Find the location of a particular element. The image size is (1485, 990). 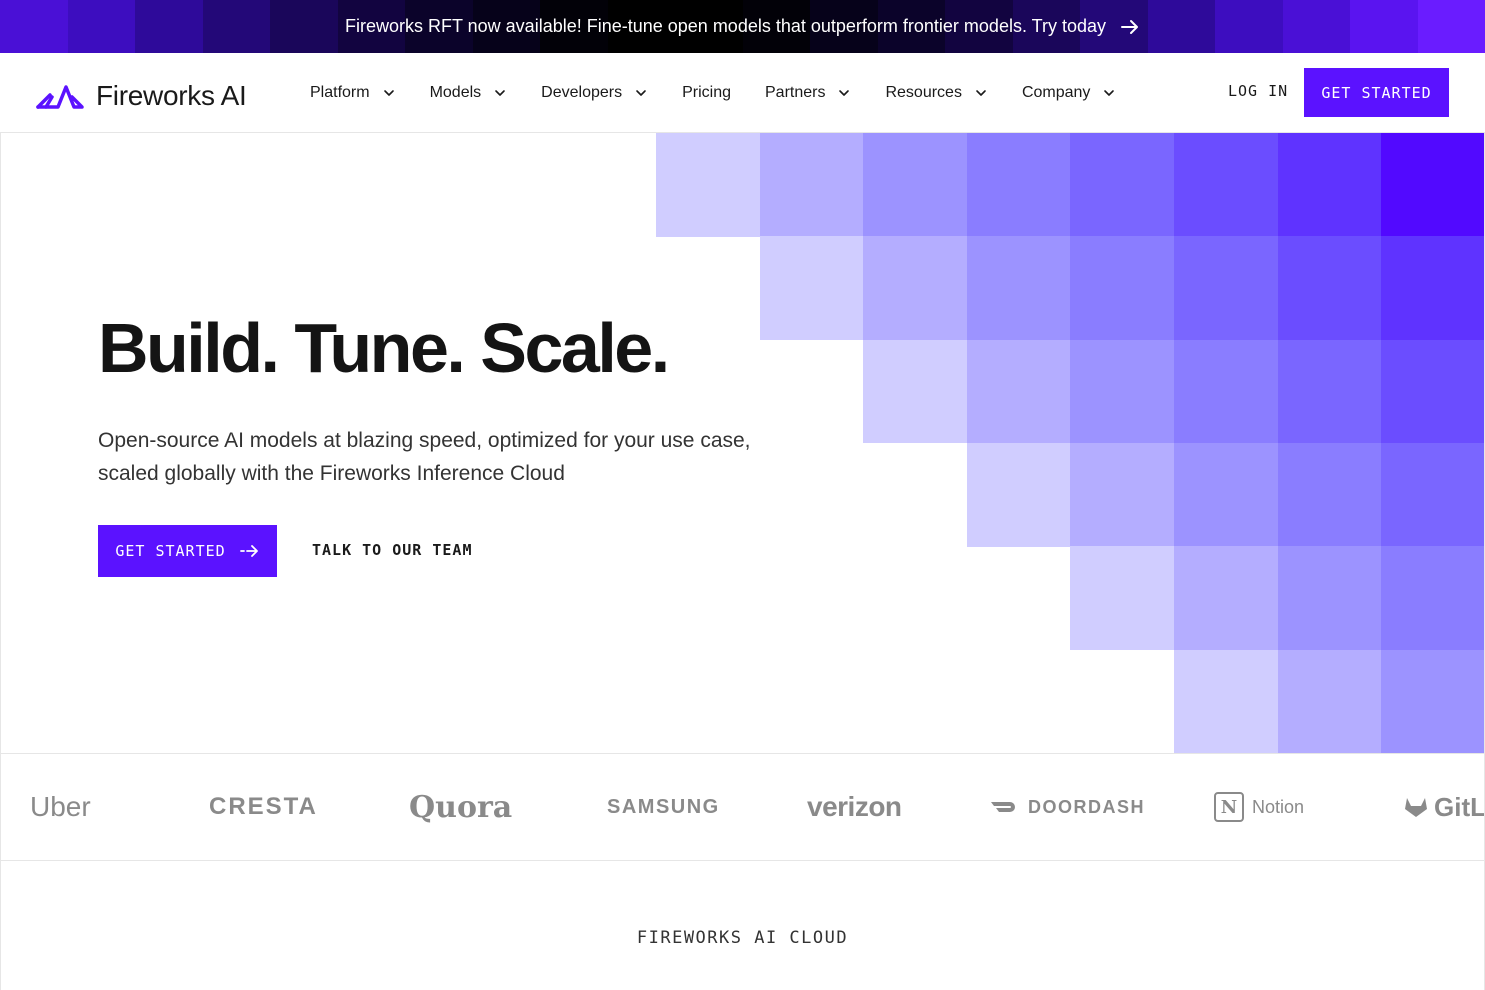

nav-item-developers: Developers is located at coordinates (594, 93).